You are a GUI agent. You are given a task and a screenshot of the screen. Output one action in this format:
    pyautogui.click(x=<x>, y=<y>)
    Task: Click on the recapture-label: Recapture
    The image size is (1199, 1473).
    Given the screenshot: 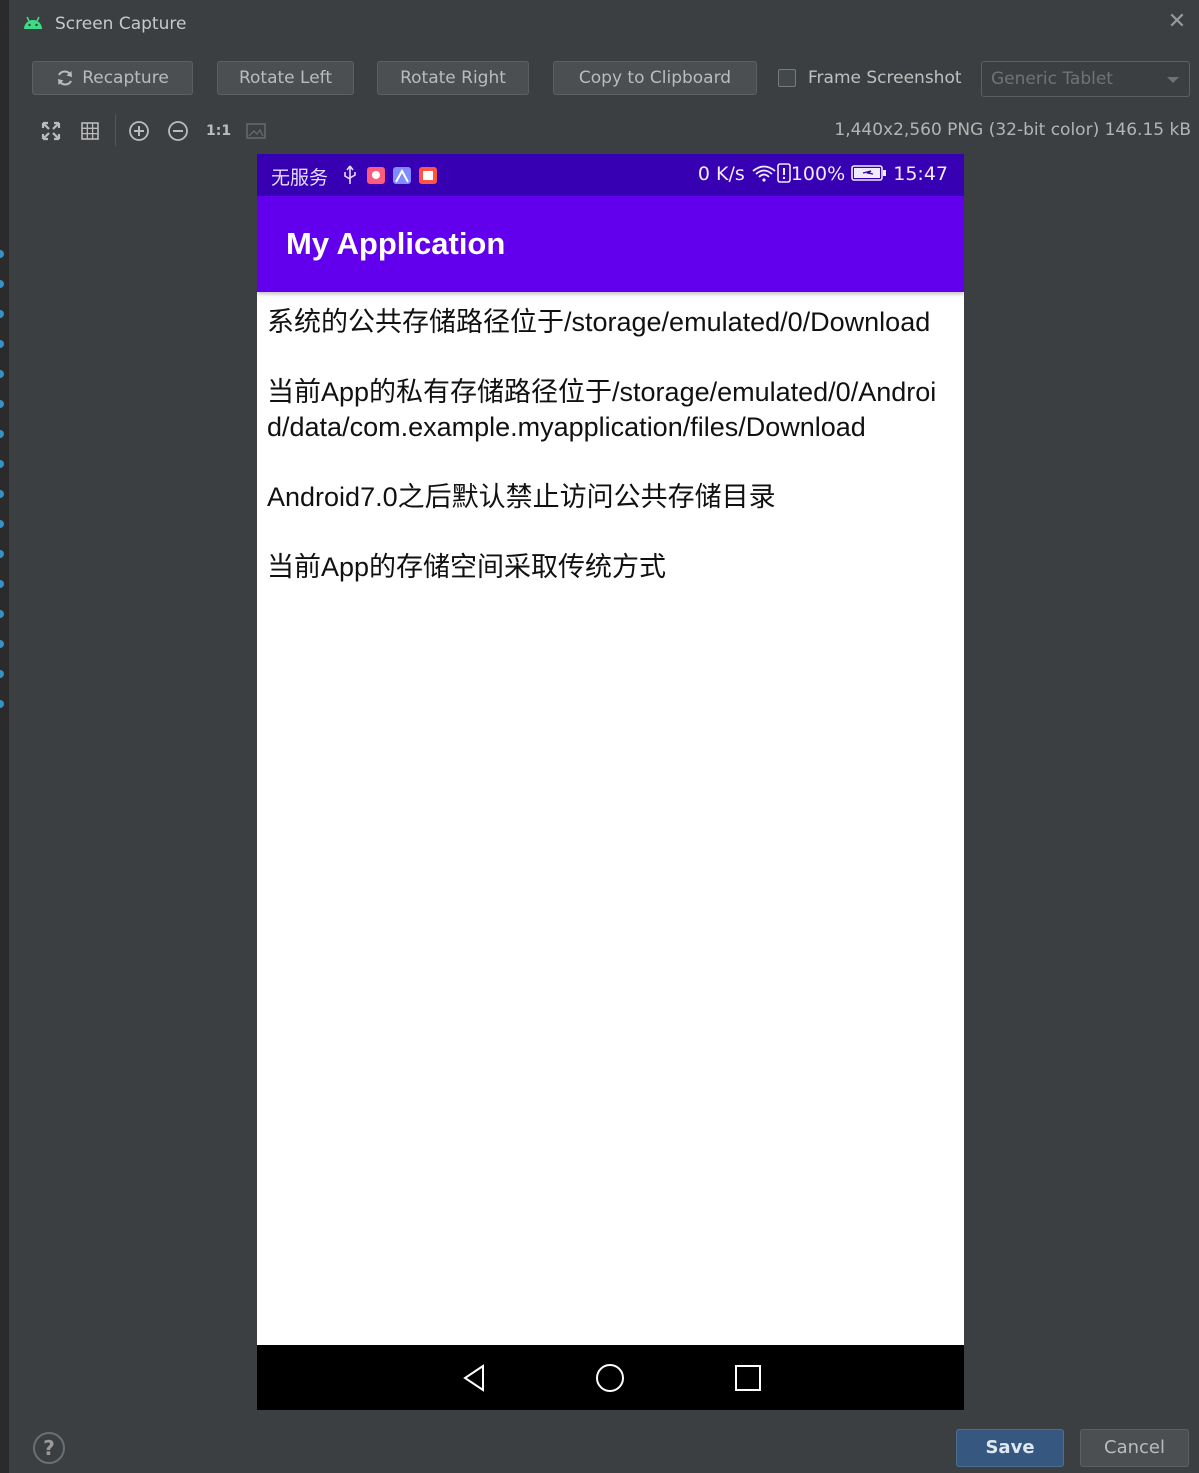 What is the action you would take?
    pyautogui.click(x=125, y=78)
    